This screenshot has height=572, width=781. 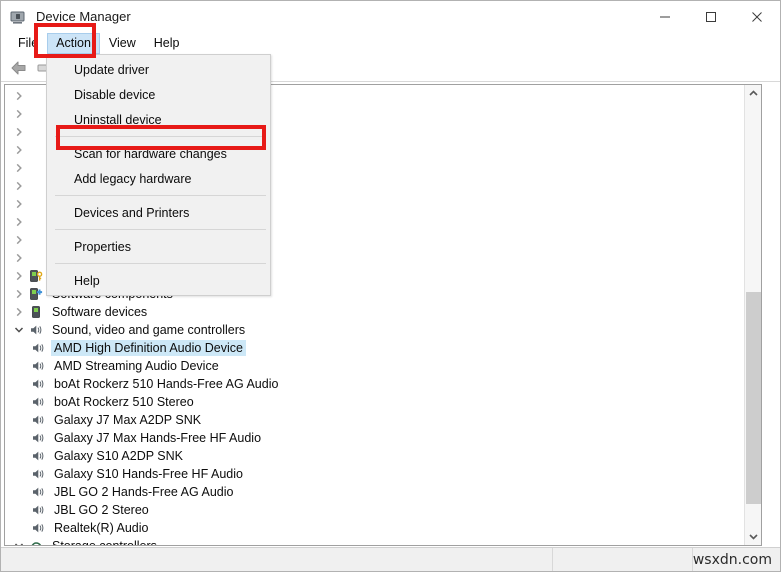 I want to click on menu-item-scan-for-hardware-changes: Scan for hardware changes, so click(x=158, y=153).